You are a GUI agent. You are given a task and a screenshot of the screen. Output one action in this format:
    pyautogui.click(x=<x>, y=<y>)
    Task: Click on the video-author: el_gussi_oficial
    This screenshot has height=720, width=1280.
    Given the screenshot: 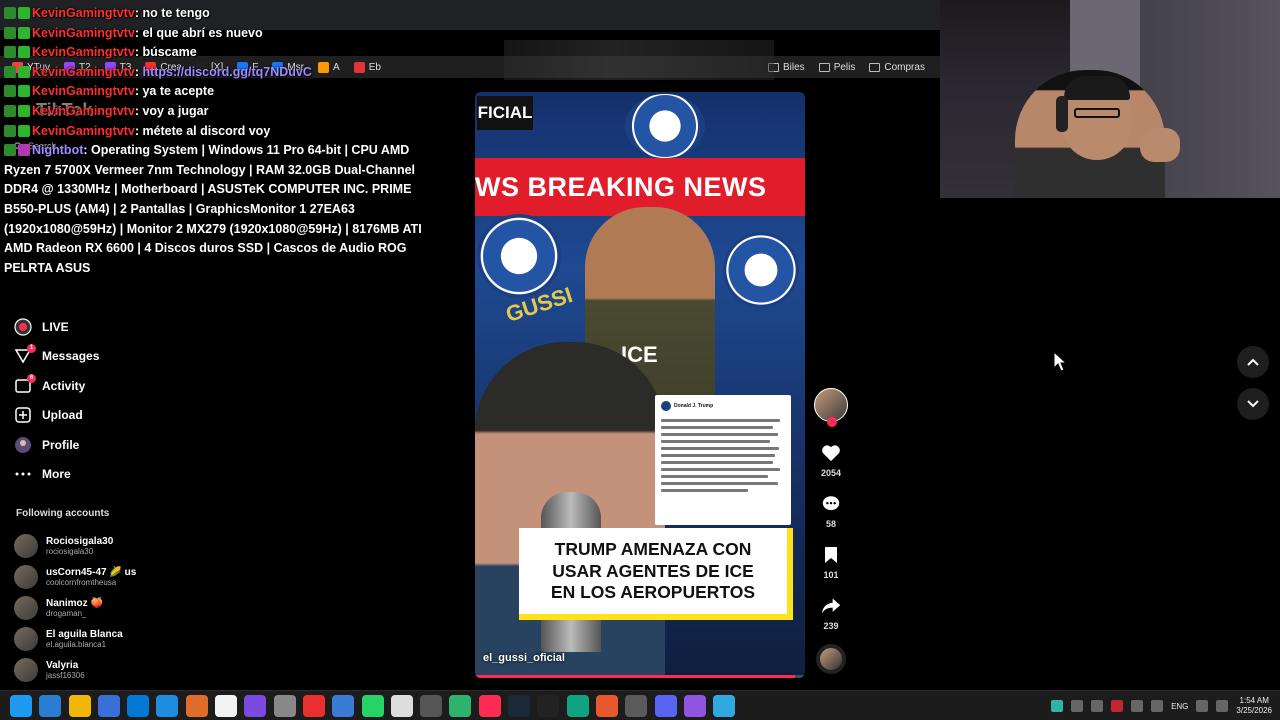 What is the action you would take?
    pyautogui.click(x=524, y=658)
    